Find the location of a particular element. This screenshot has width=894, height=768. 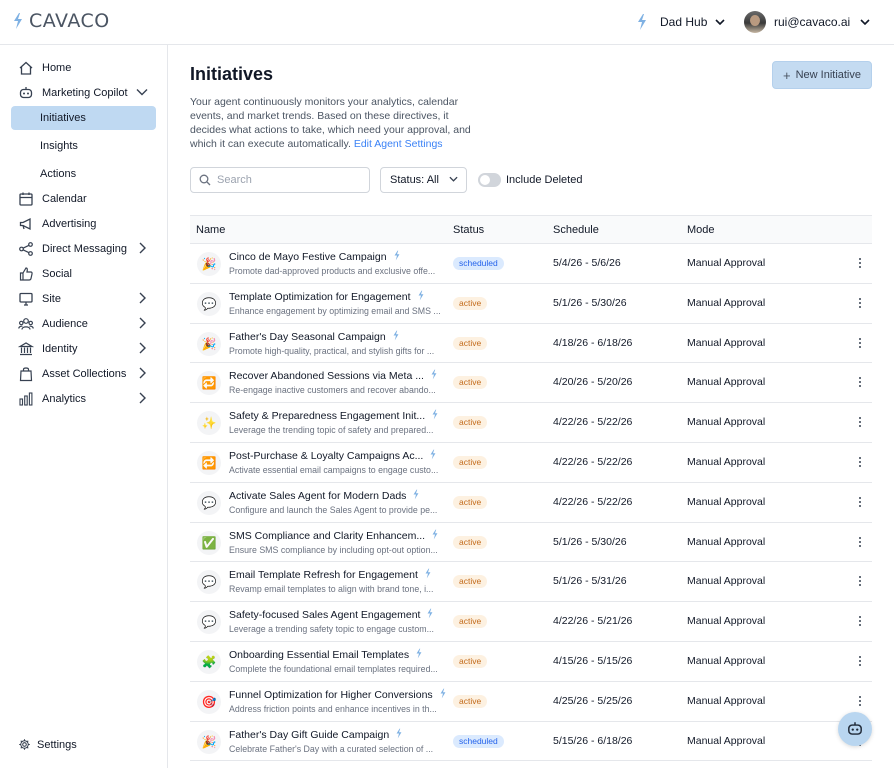

sidebar-item-home: Home is located at coordinates (83, 68).